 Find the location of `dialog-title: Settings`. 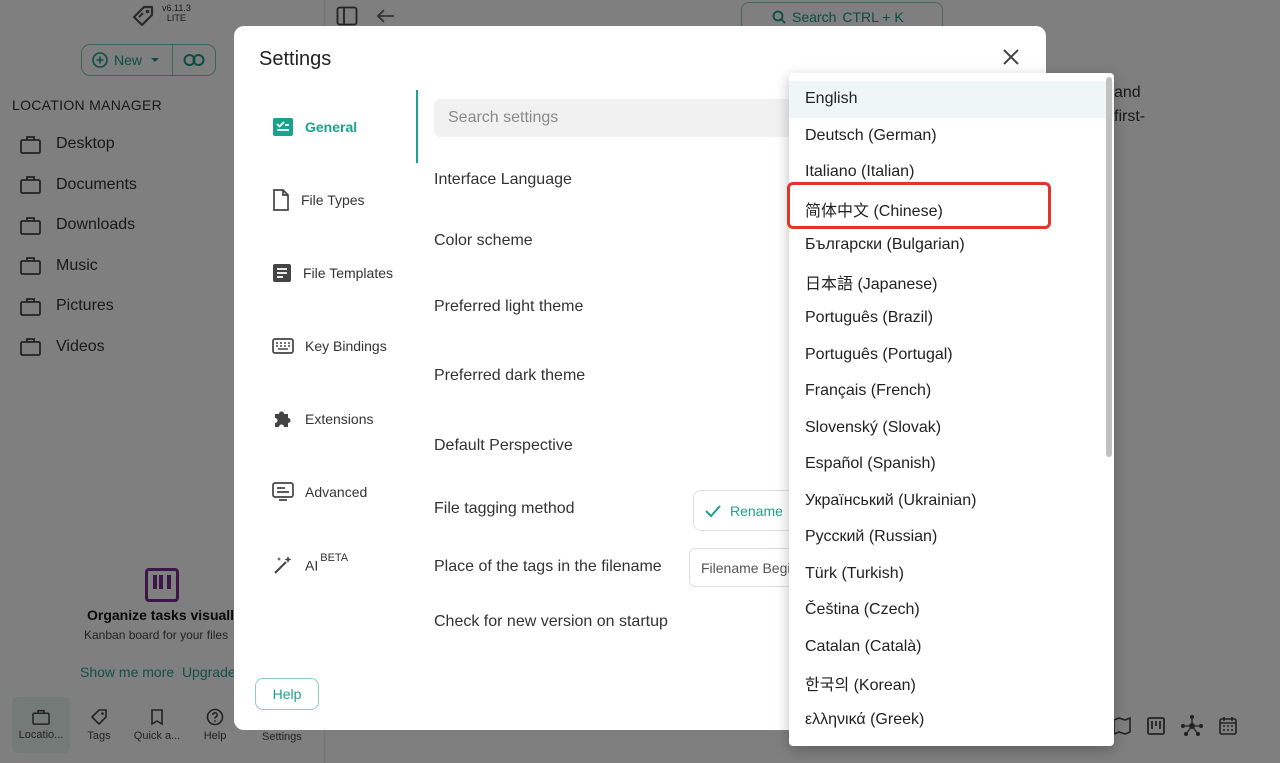

dialog-title: Settings is located at coordinates (295, 59).